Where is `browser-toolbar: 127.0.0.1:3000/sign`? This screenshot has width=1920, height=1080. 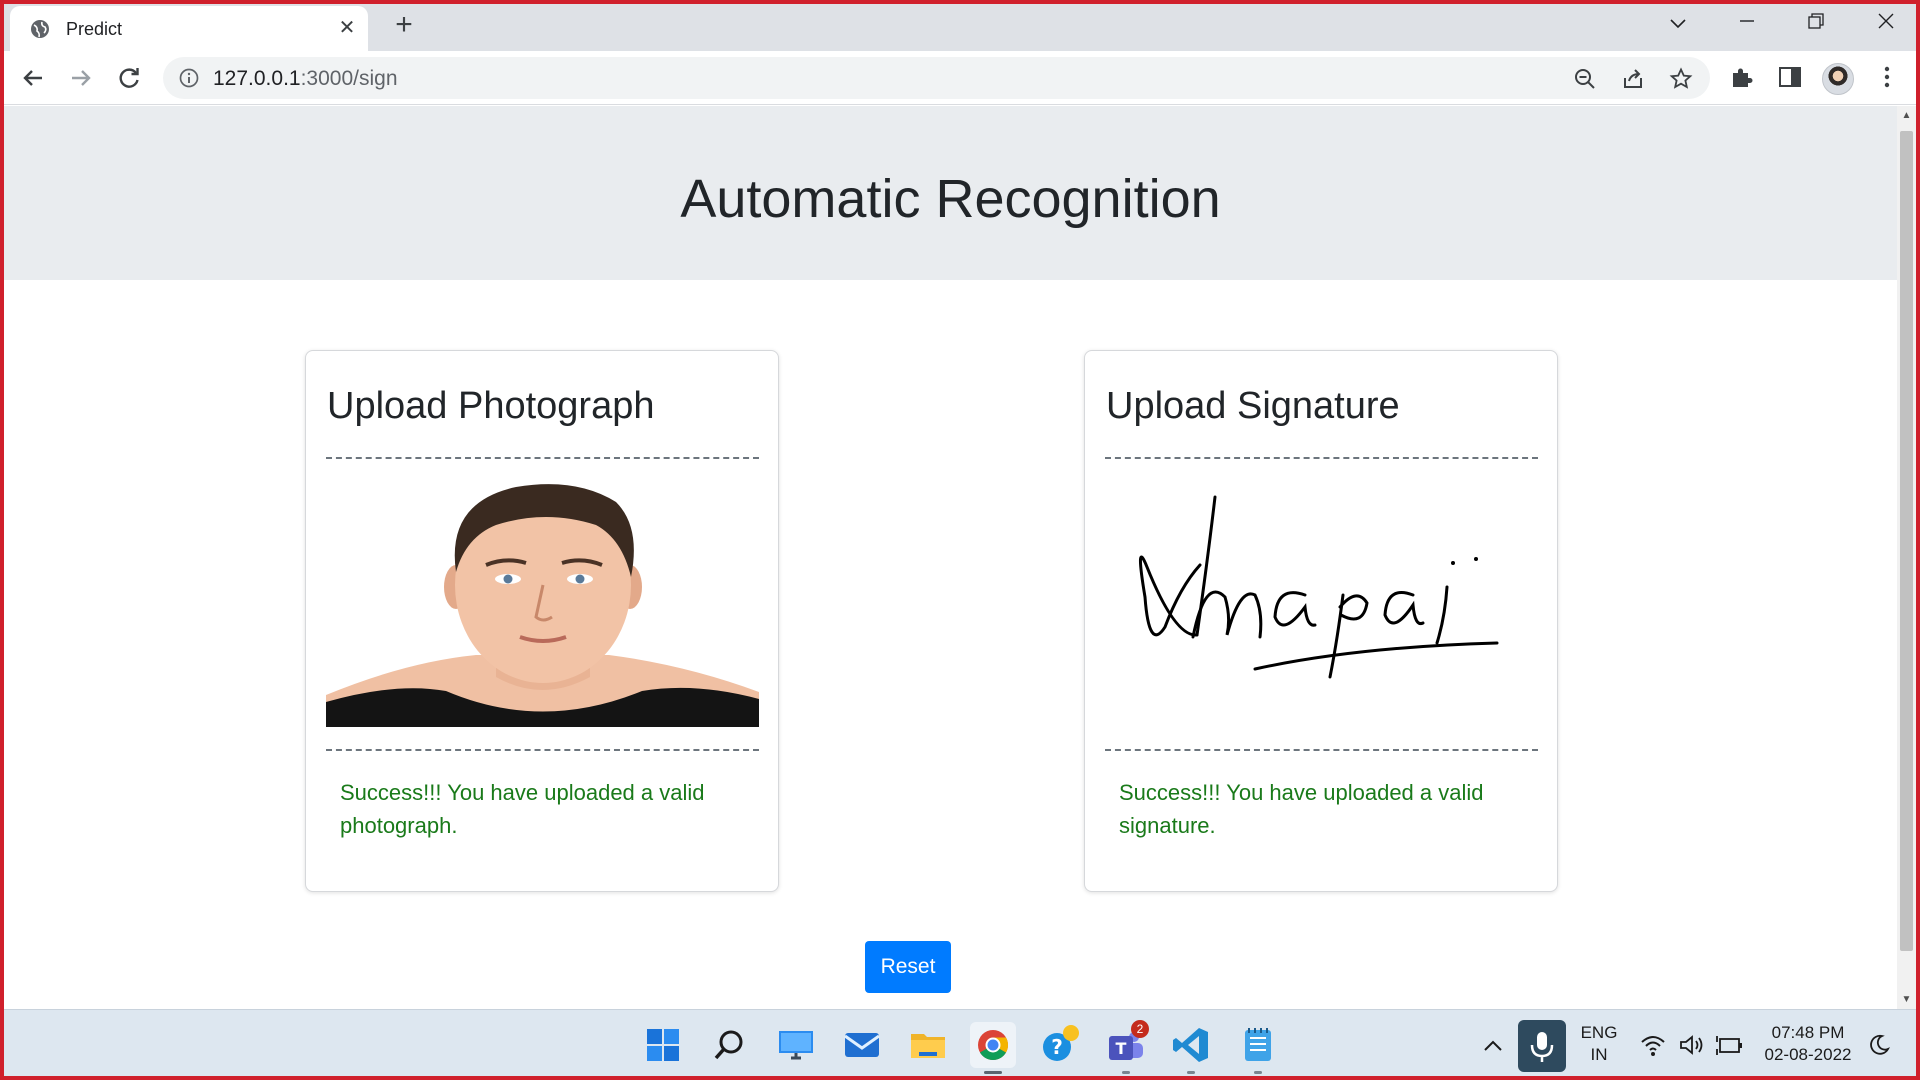
browser-toolbar: 127.0.0.1:3000/sign is located at coordinates (960, 78).